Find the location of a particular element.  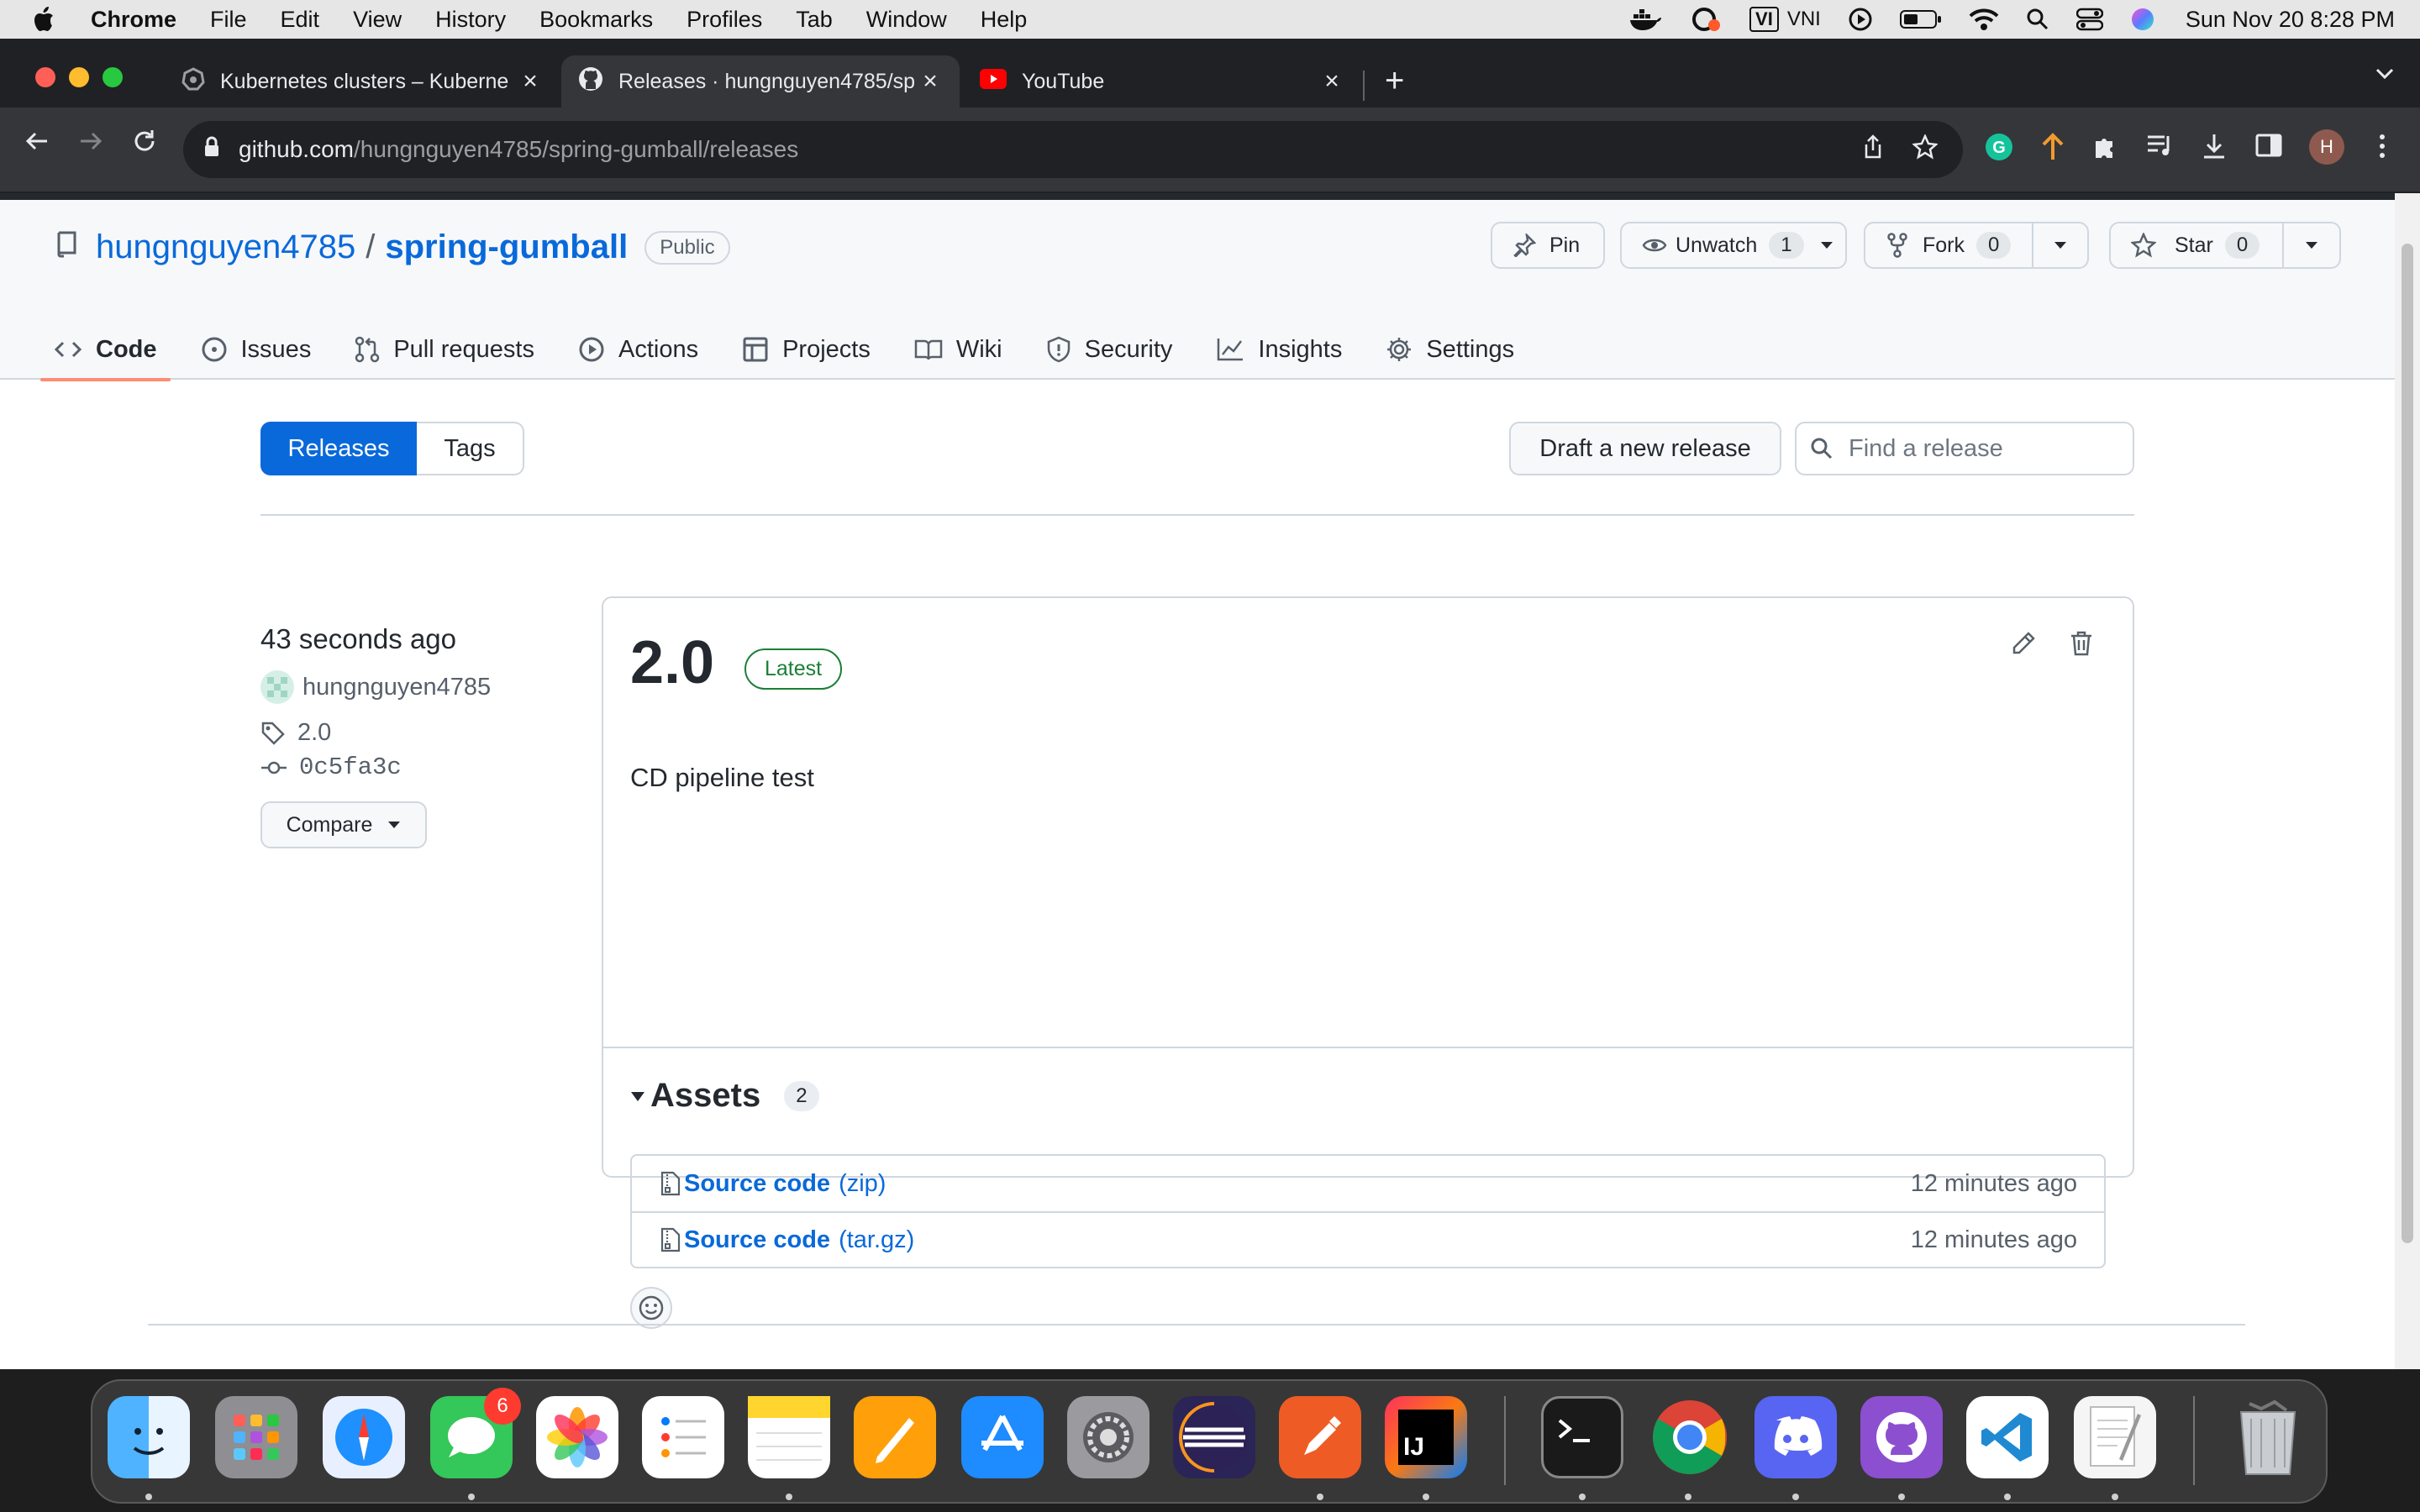

tab-wiki: Wiki is located at coordinates (958, 349).